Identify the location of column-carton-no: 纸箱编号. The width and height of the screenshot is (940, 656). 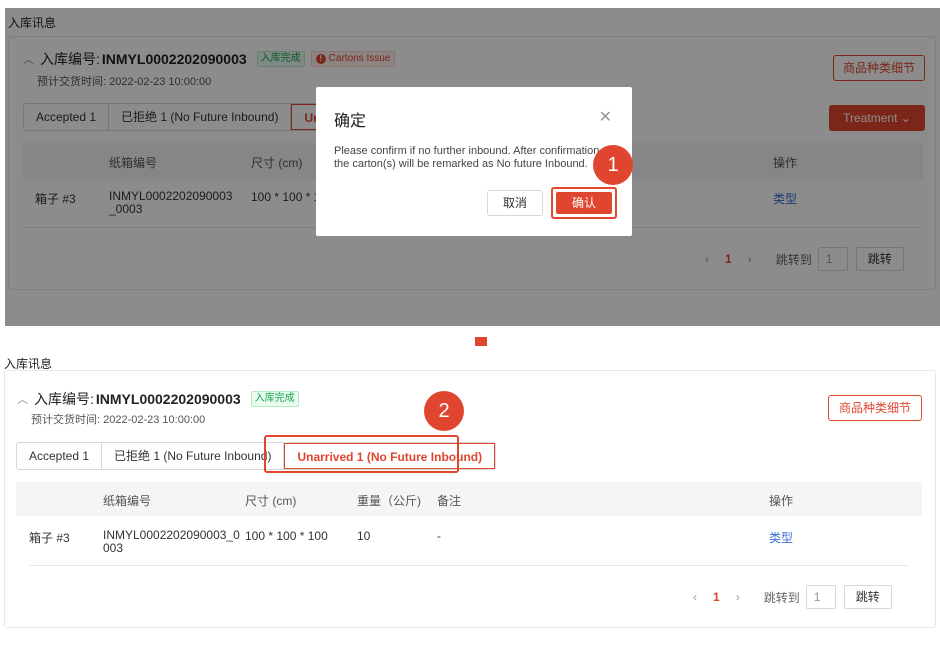
(127, 501).